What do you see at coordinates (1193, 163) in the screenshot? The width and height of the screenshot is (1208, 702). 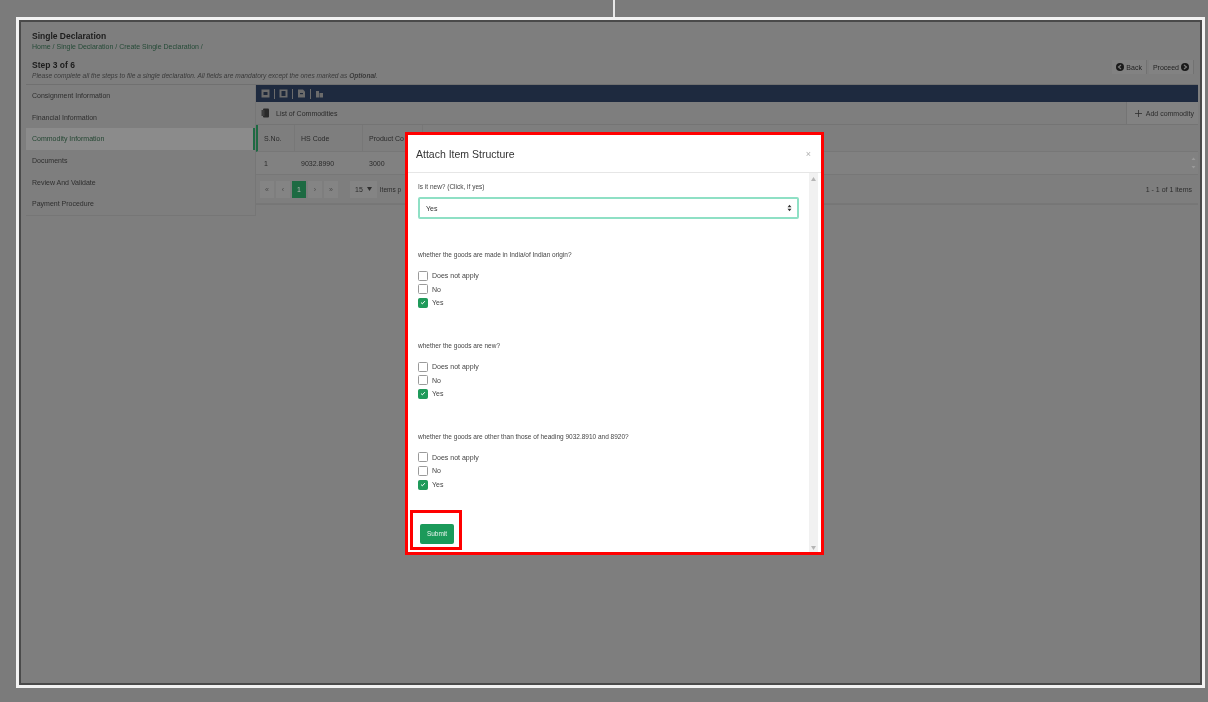 I see `scroll-arrows-icon` at bounding box center [1193, 163].